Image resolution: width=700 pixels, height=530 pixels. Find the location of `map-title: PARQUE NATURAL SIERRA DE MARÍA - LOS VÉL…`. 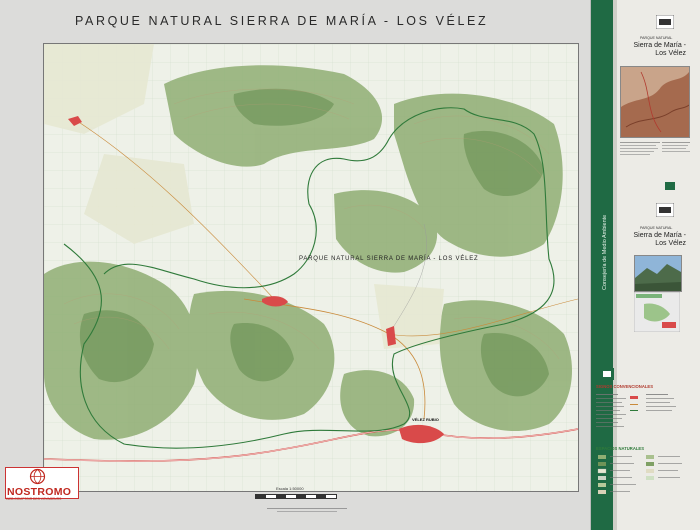

map-title: PARQUE NATURAL SIERRA DE MARÍA - LOS VÉL… is located at coordinates (282, 21).